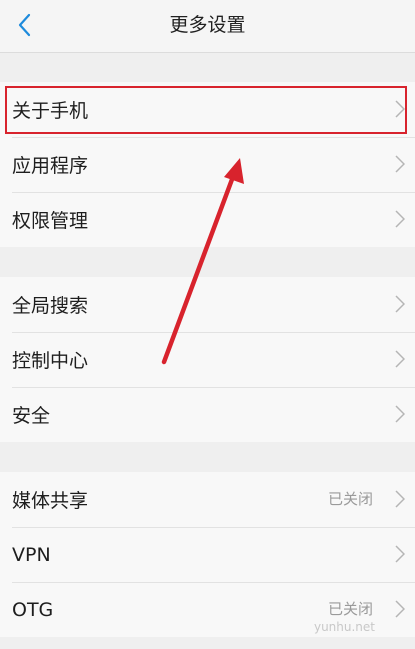  I want to click on top-bar: 更多设置, so click(207, 26).